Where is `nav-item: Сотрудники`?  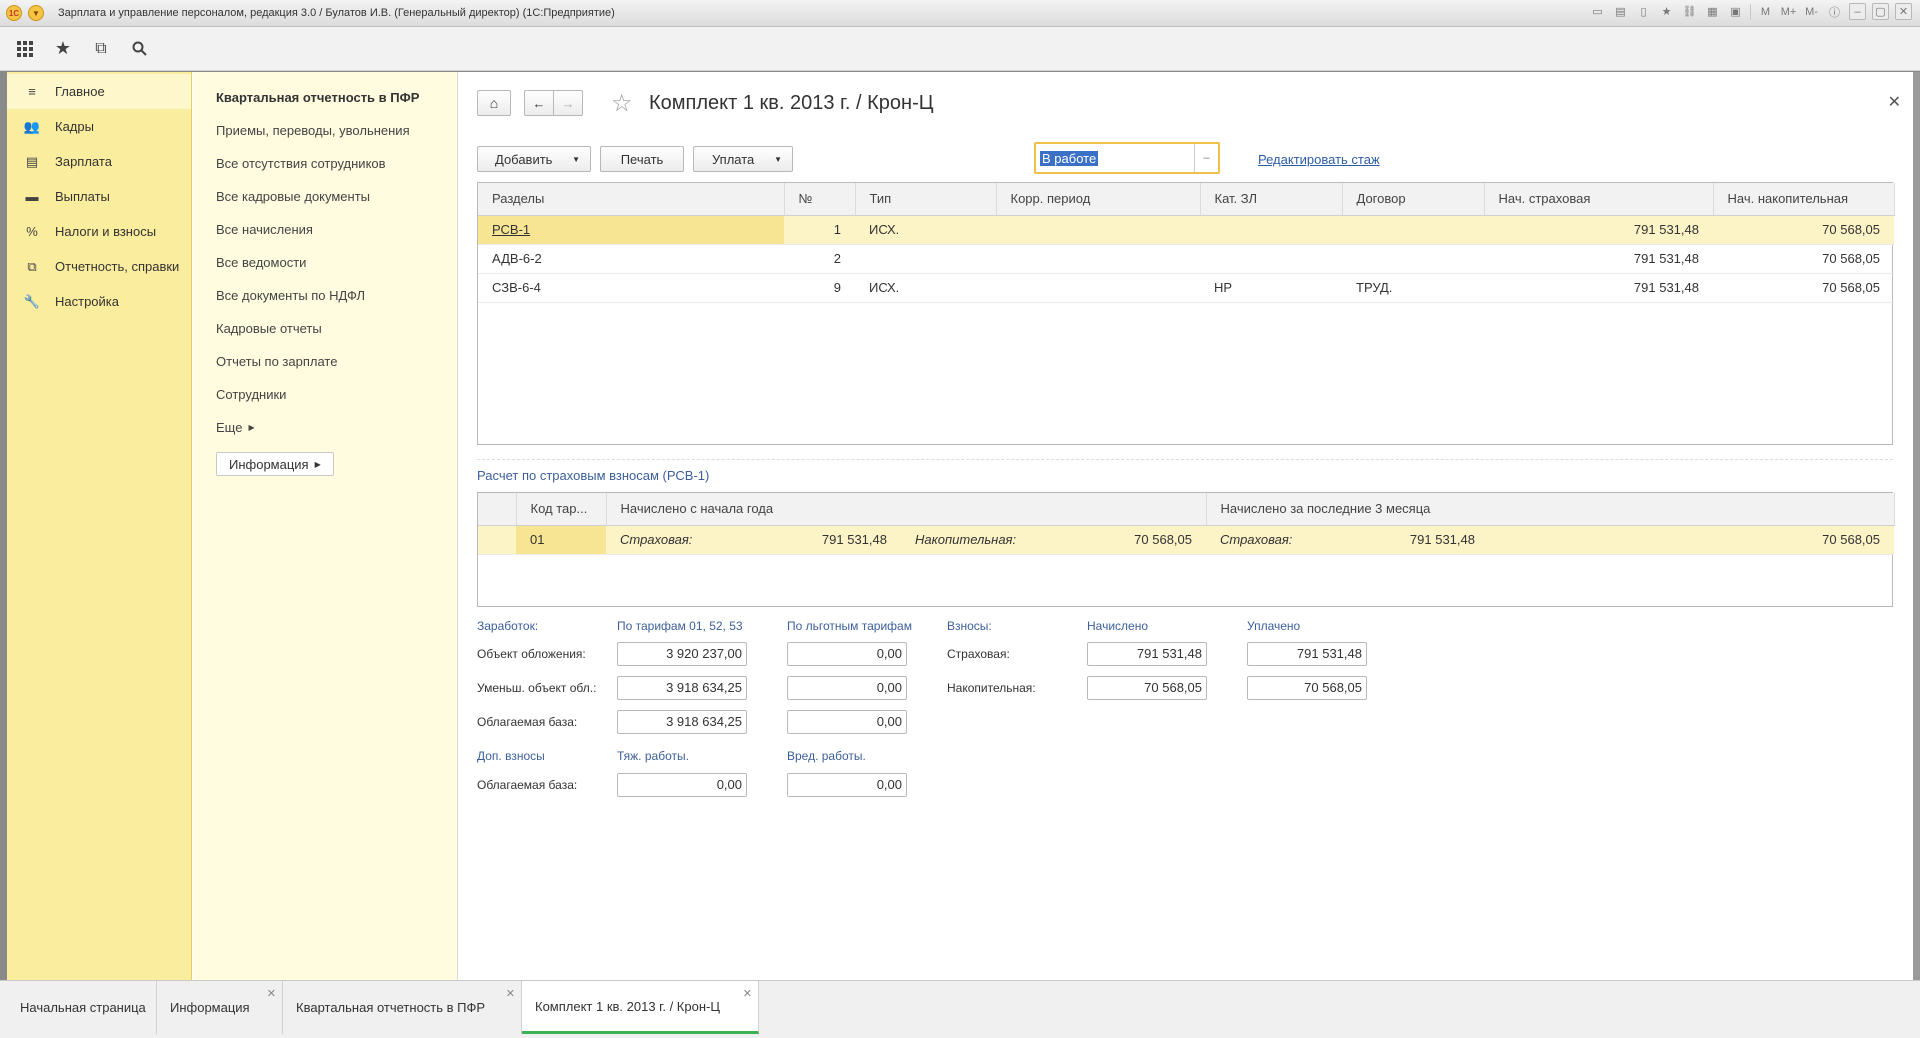 nav-item: Сотрудники is located at coordinates (325, 394).